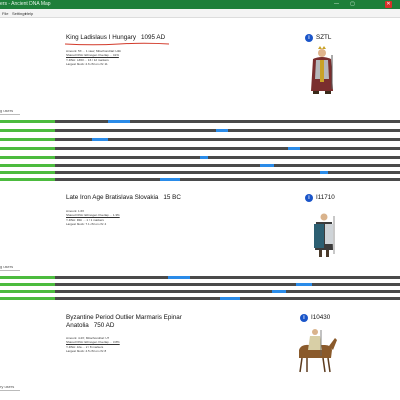  Describe the element at coordinates (77, 325) in the screenshot. I see `sample-name-line2: Anatolia` at that location.